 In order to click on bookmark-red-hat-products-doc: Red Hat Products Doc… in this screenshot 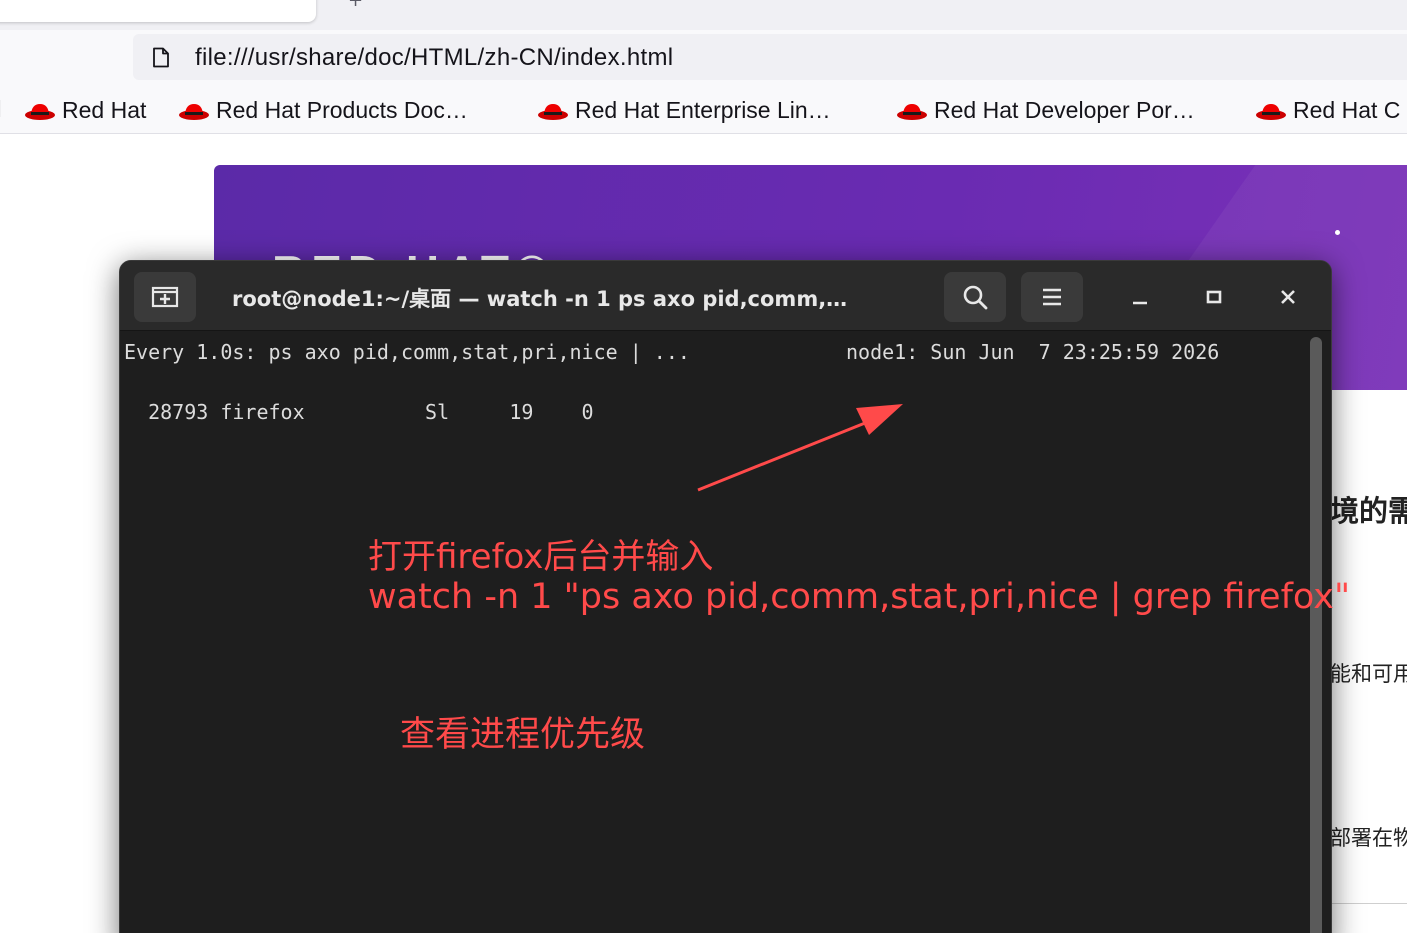, I will do `click(323, 110)`.